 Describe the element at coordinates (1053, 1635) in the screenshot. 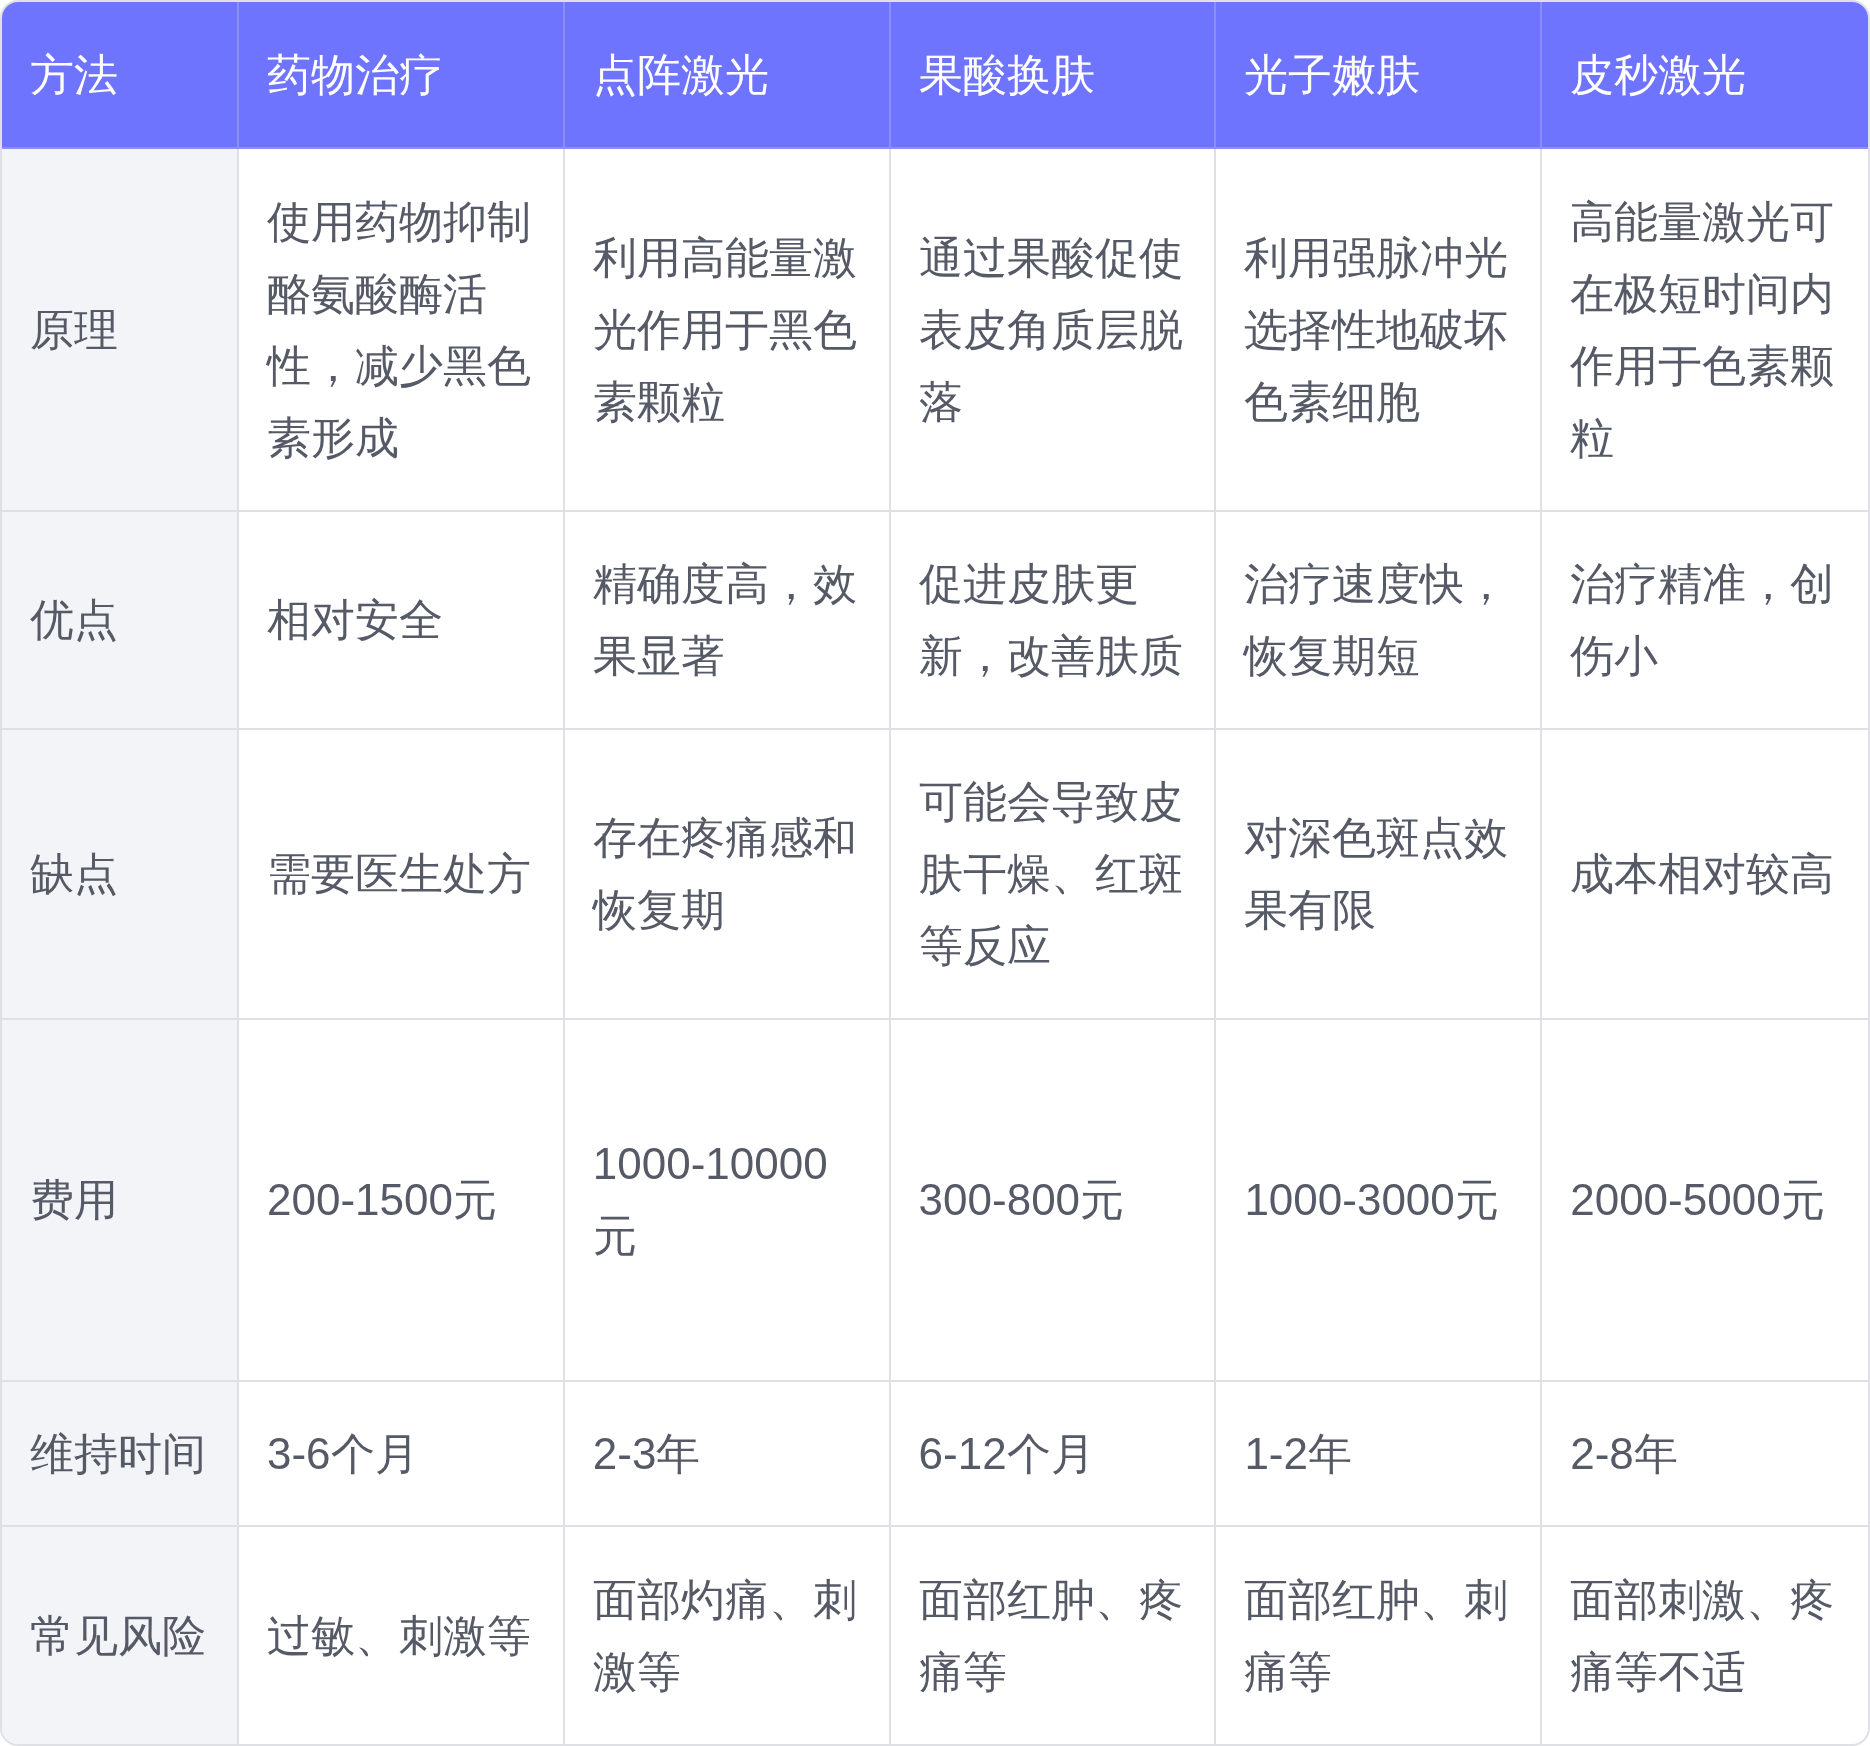

I see `table-cell: 面部红肿、疼痛等` at that location.